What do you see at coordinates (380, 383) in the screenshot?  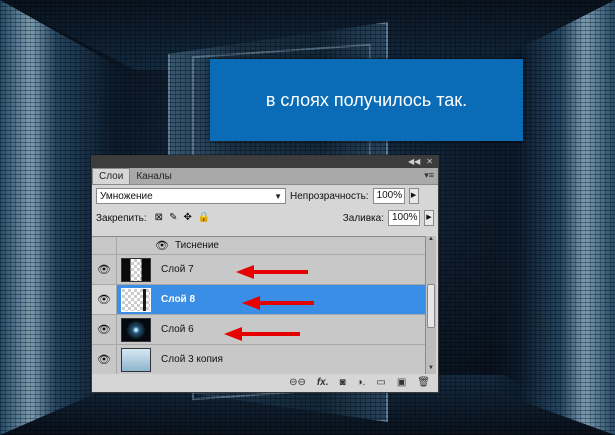 I see `folder-icon: ▭` at bounding box center [380, 383].